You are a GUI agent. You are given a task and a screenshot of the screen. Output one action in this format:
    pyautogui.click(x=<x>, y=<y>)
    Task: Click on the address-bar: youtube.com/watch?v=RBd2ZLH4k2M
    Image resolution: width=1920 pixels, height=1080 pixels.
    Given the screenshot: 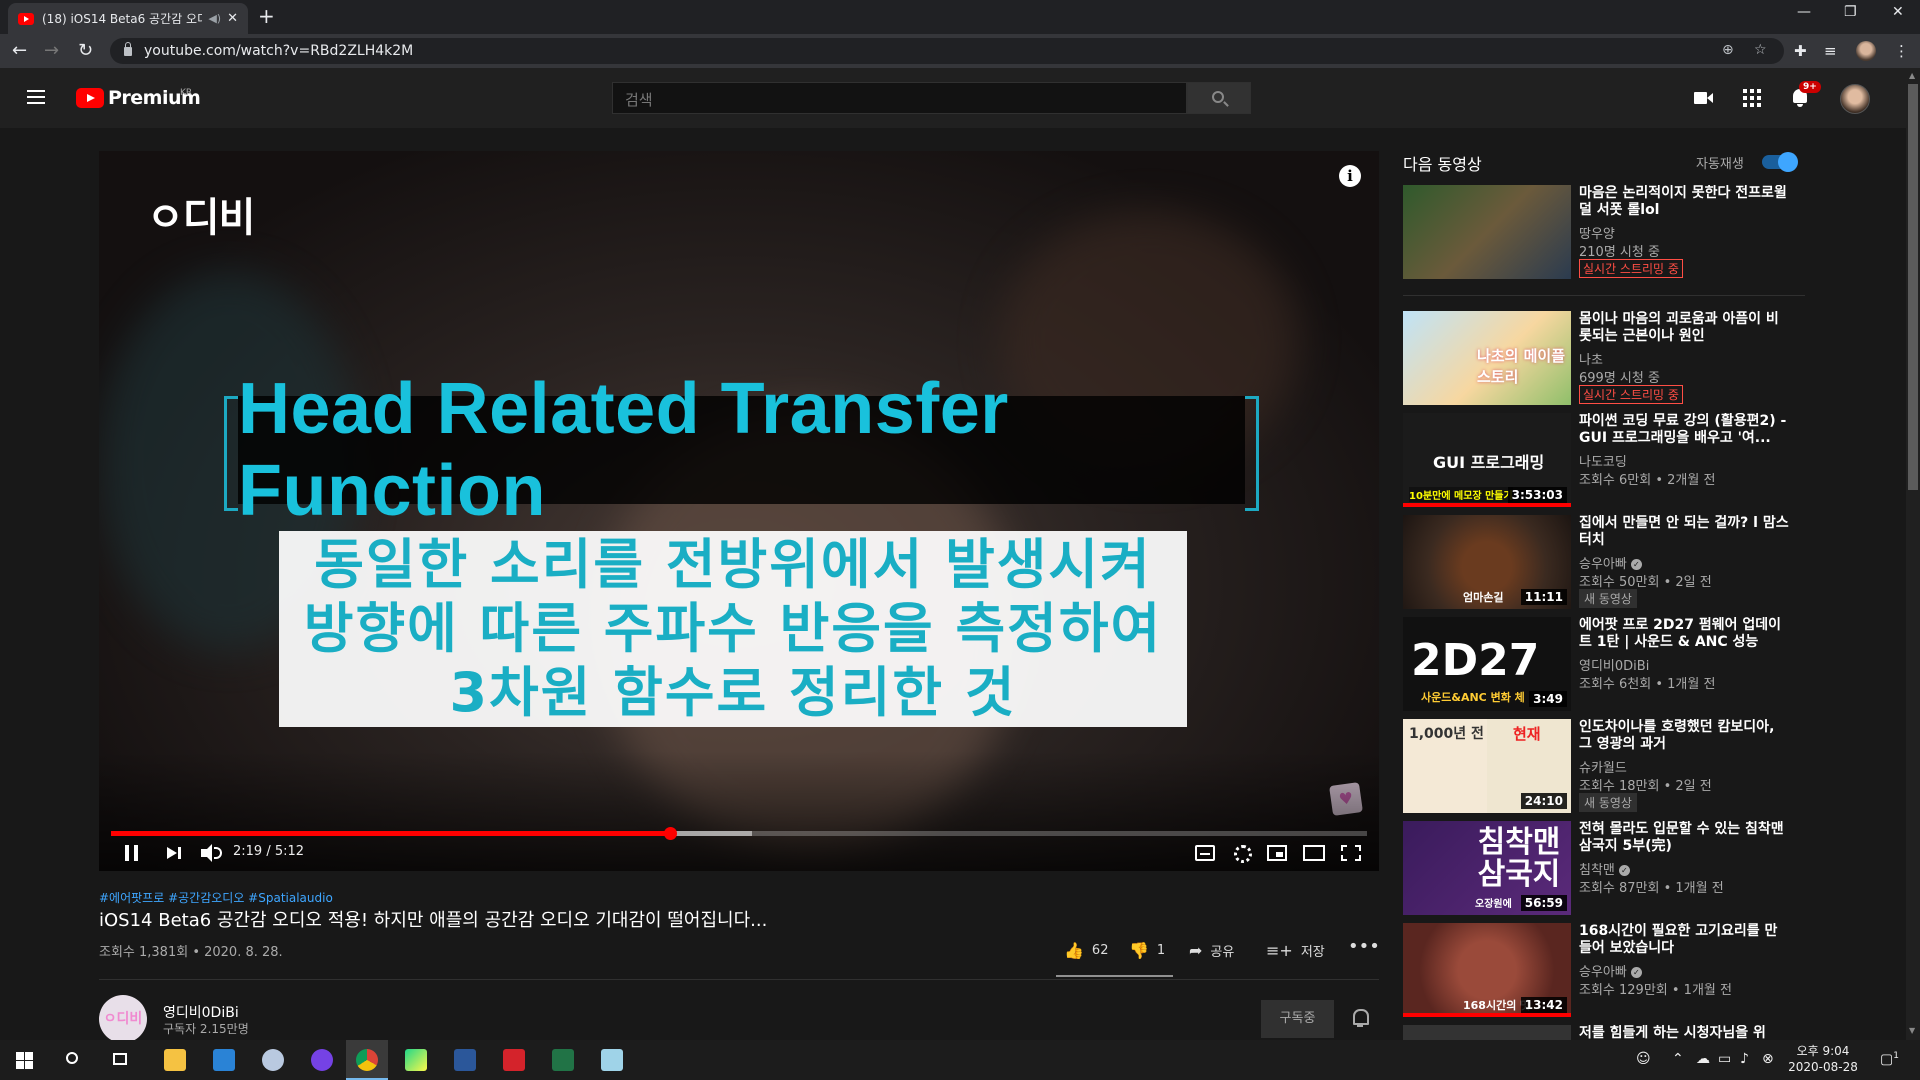 What is the action you would take?
    pyautogui.click(x=947, y=51)
    